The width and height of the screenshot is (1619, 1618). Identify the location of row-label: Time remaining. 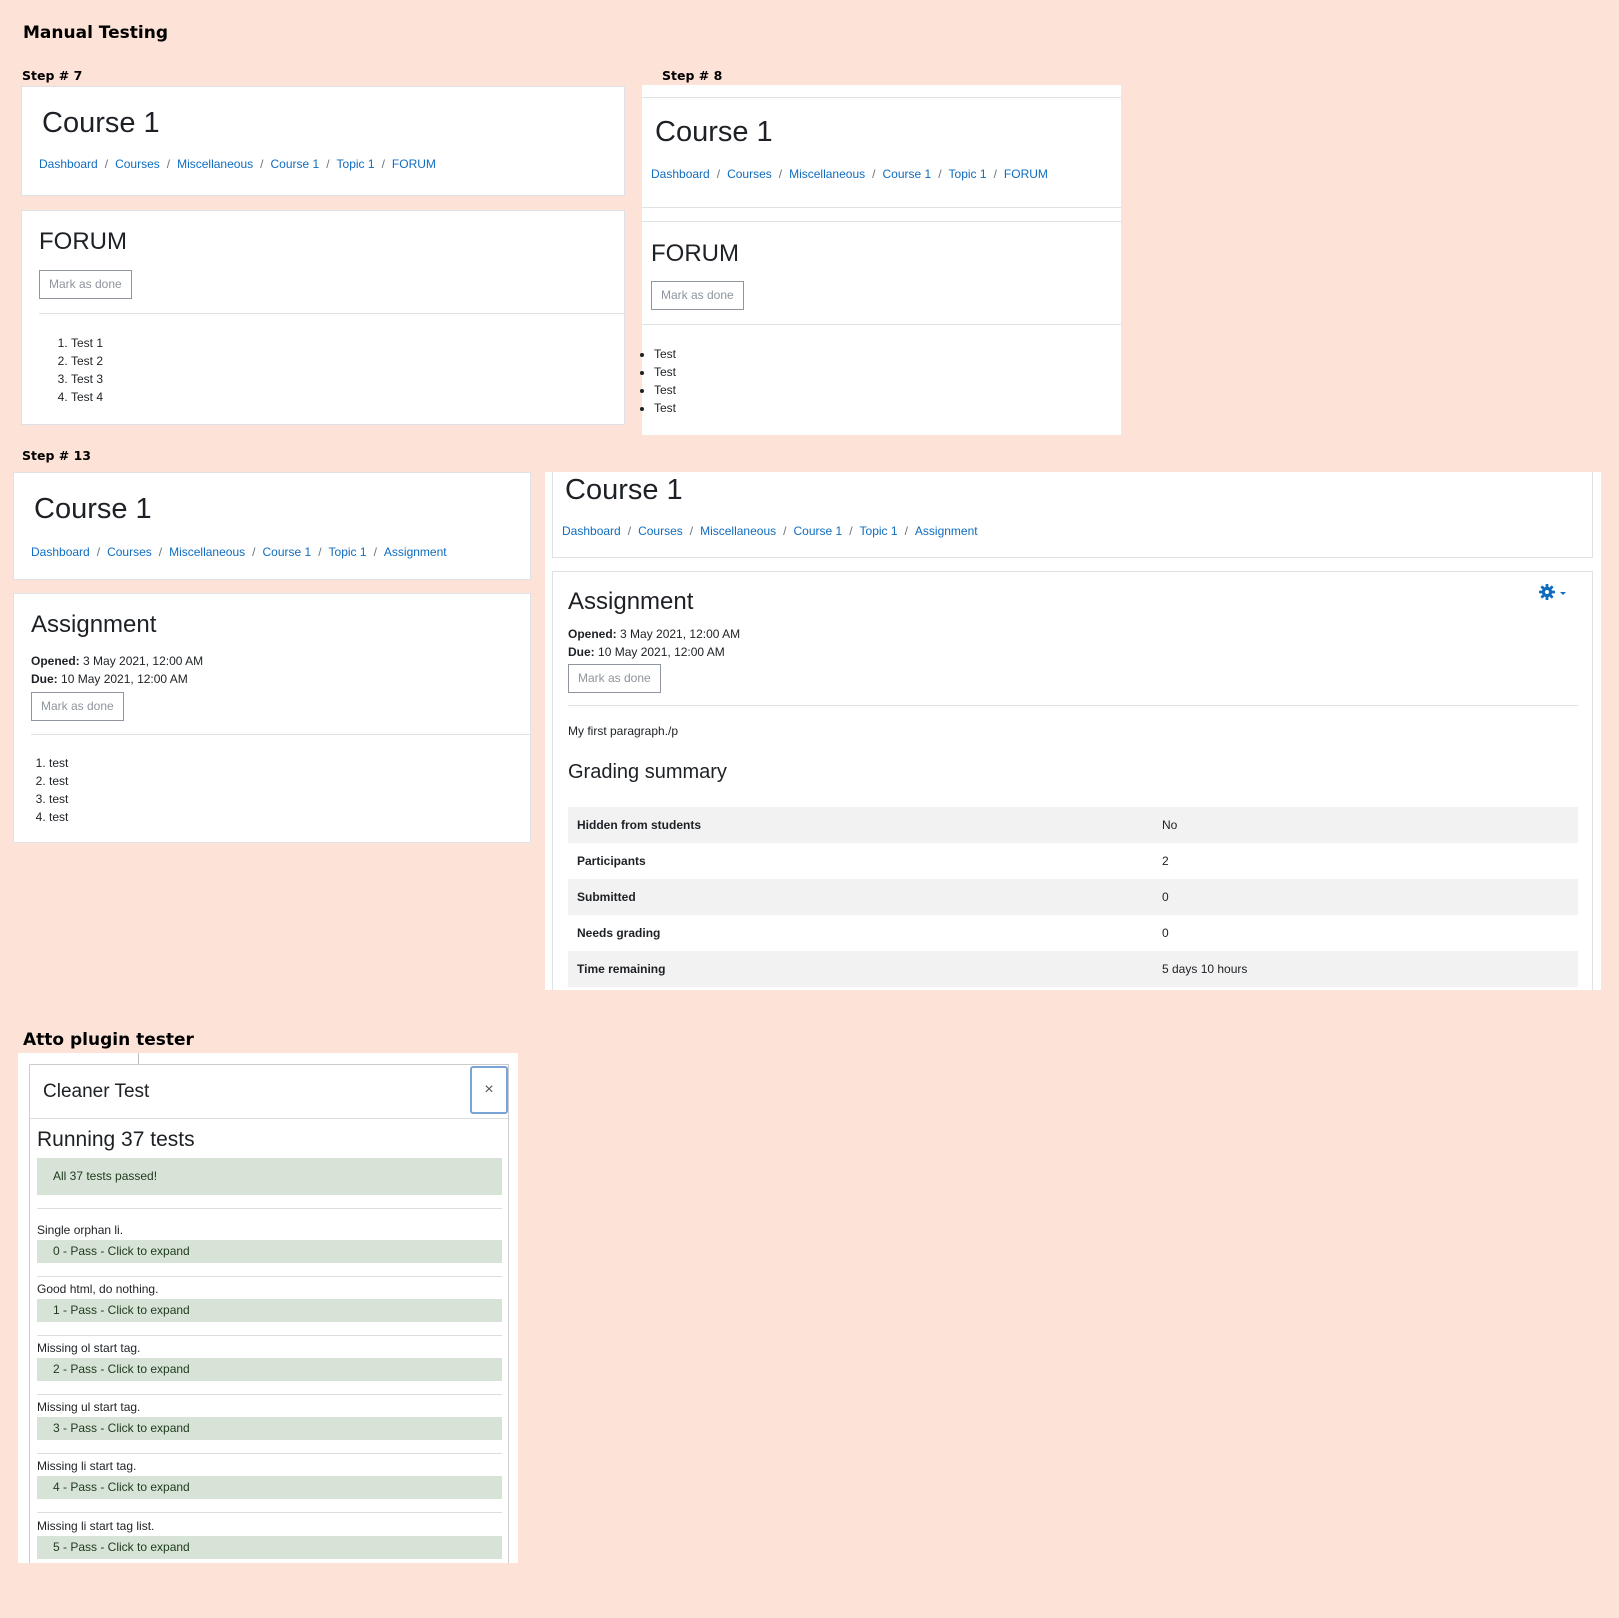
(860, 969).